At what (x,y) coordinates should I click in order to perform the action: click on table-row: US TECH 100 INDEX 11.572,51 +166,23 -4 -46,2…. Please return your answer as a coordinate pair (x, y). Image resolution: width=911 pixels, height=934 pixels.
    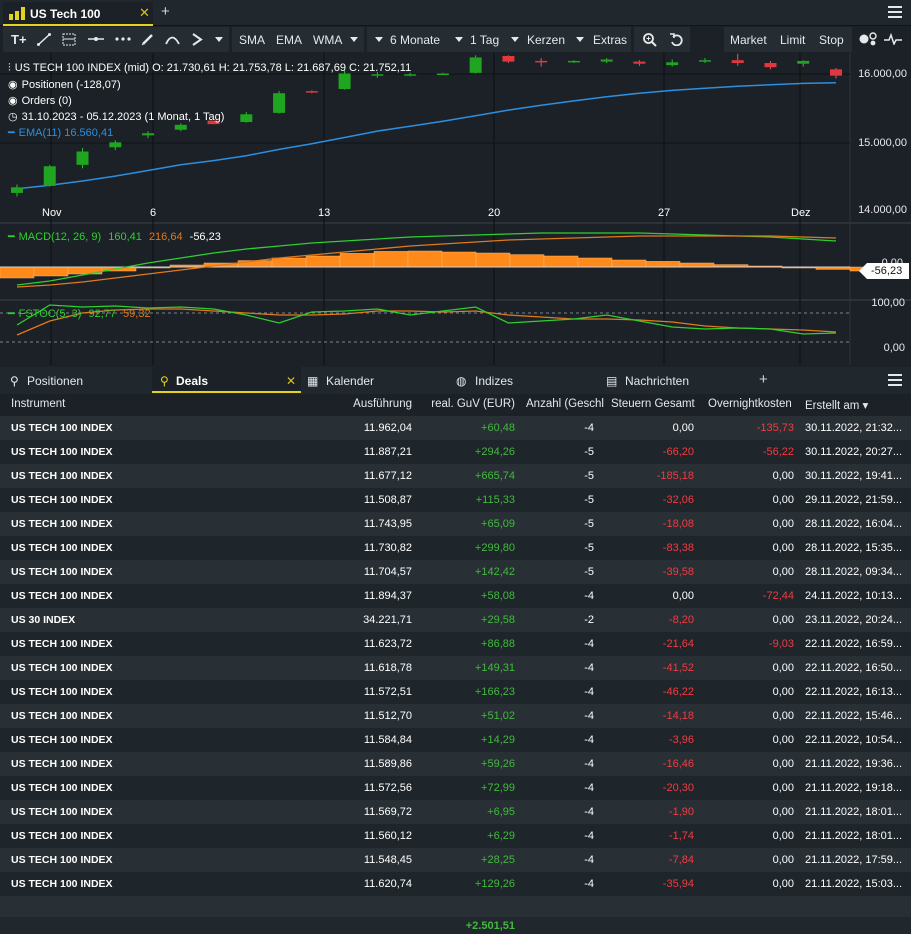
    Looking at the image, I should click on (455, 692).